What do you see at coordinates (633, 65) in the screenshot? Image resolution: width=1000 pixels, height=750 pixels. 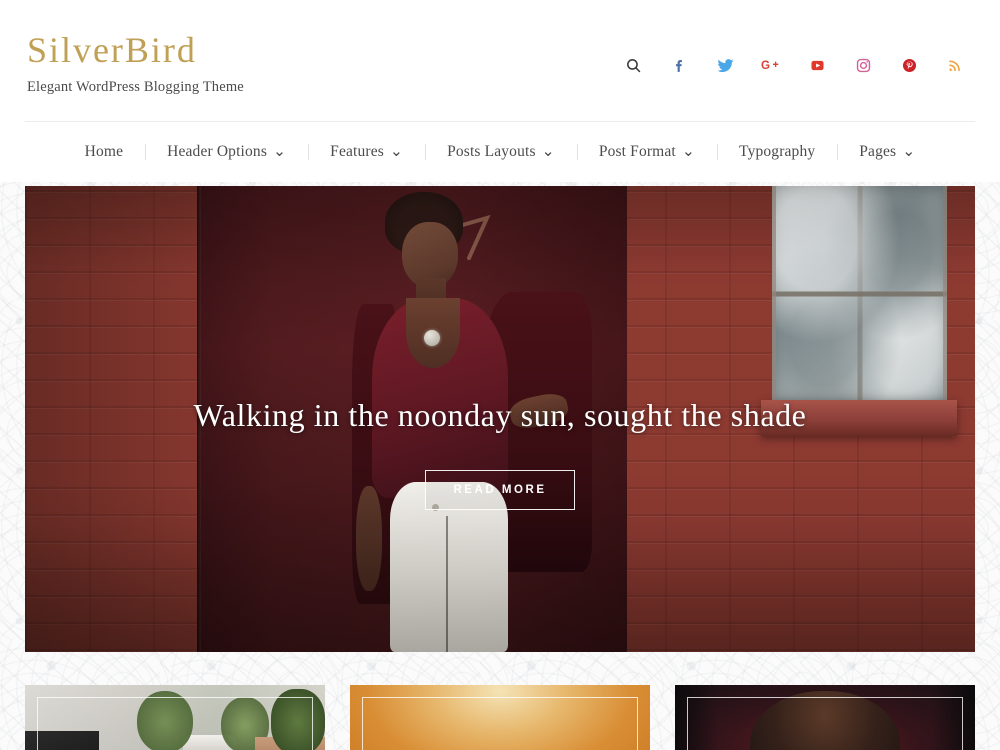 I see `search-icon` at bounding box center [633, 65].